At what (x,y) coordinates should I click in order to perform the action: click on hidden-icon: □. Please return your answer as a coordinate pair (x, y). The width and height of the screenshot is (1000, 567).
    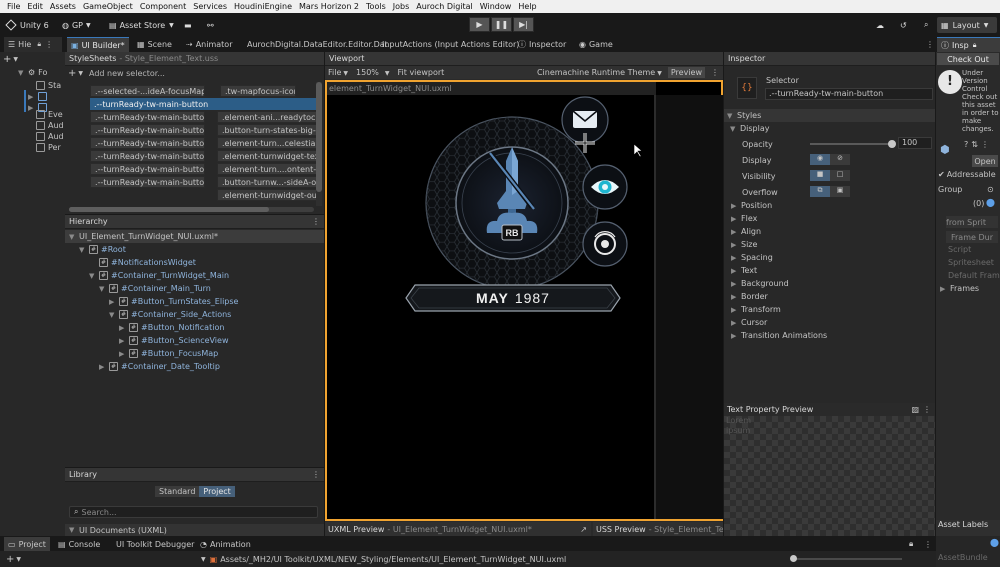
    Looking at the image, I should click on (840, 175).